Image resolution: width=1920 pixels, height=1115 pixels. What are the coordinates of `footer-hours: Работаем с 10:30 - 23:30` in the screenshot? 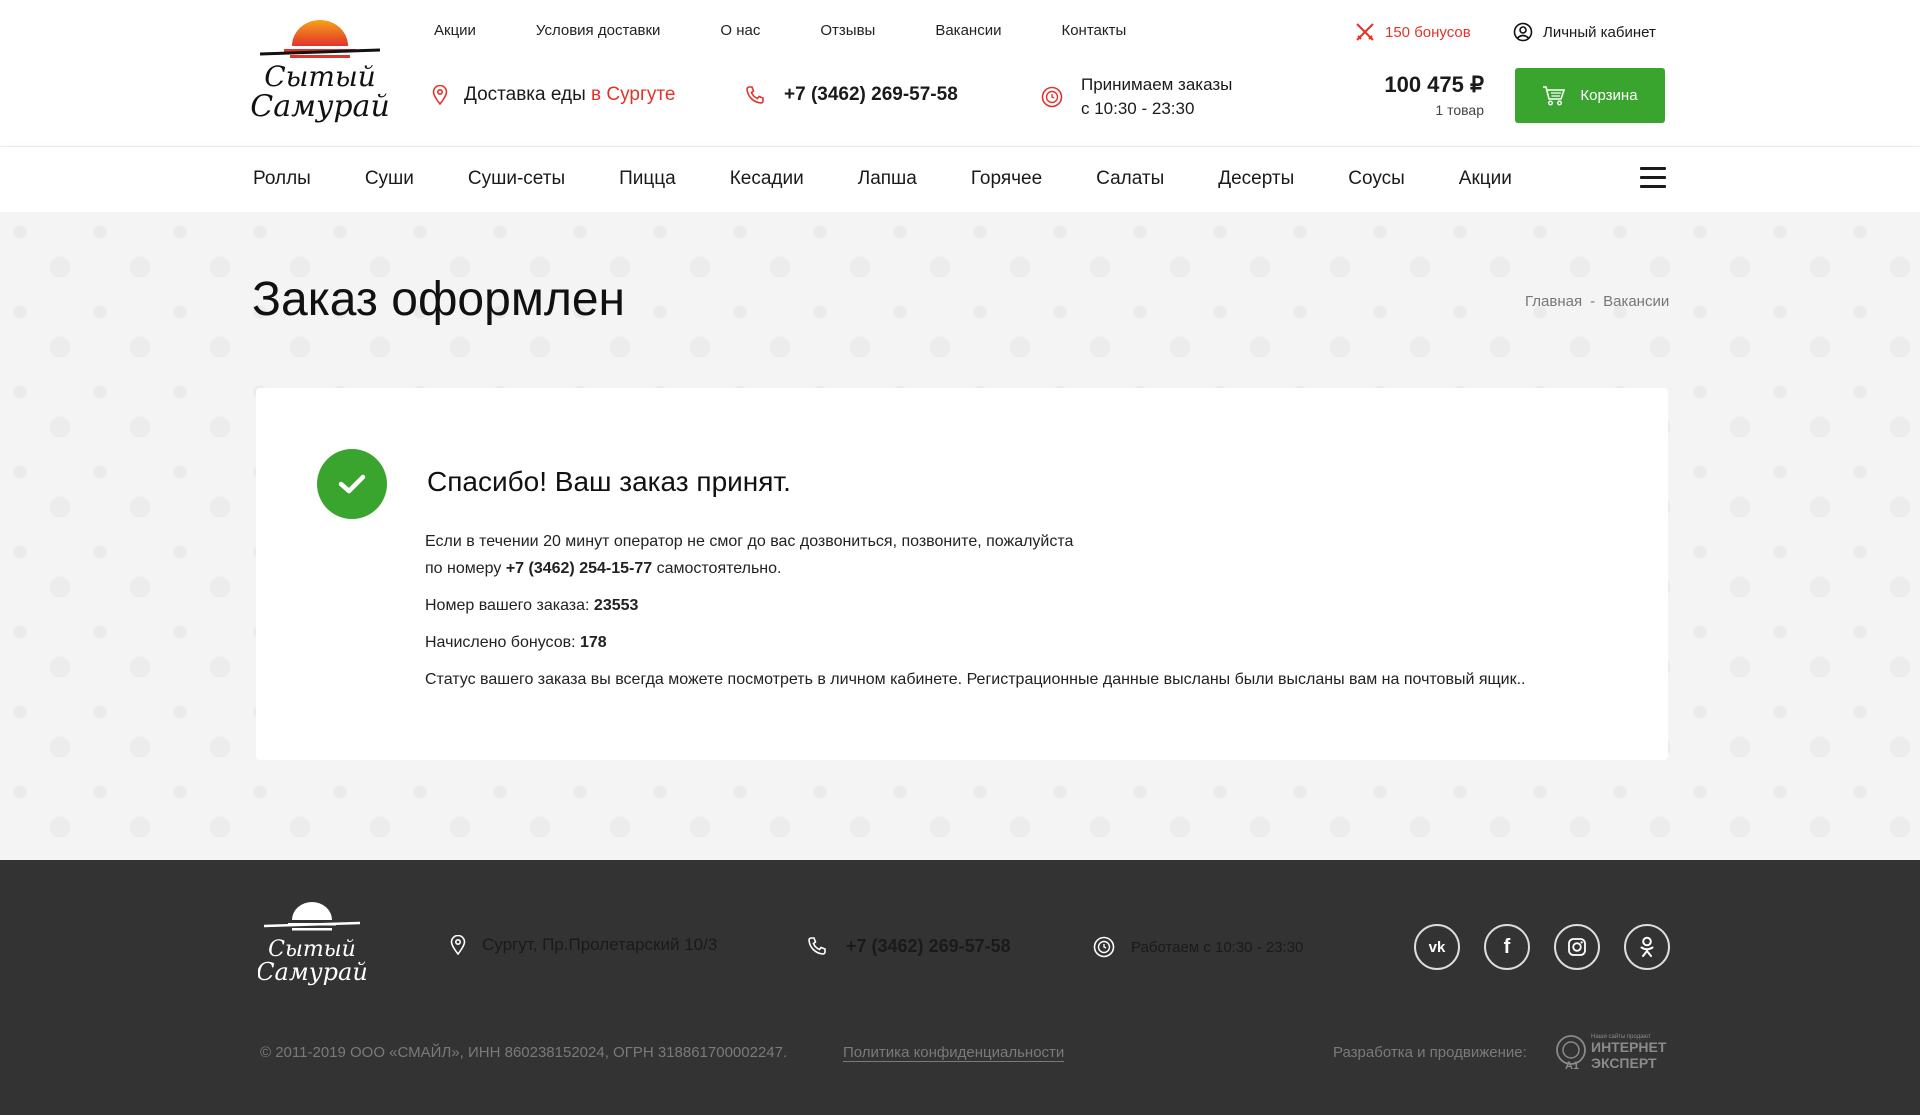 It's located at (1198, 947).